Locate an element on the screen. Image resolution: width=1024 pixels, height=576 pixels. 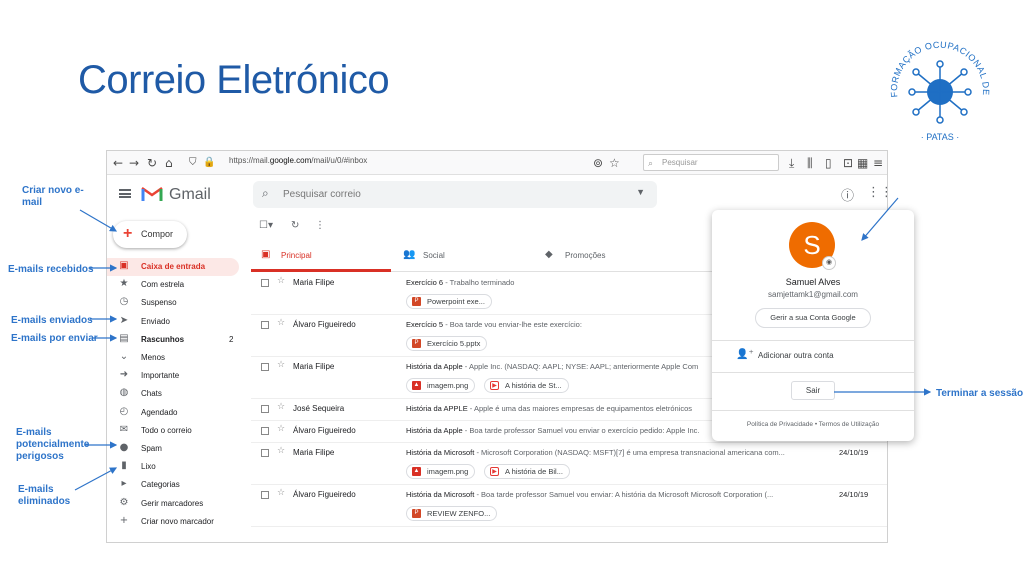
shield-icon: ⛉ is located at coordinates (193, 163).